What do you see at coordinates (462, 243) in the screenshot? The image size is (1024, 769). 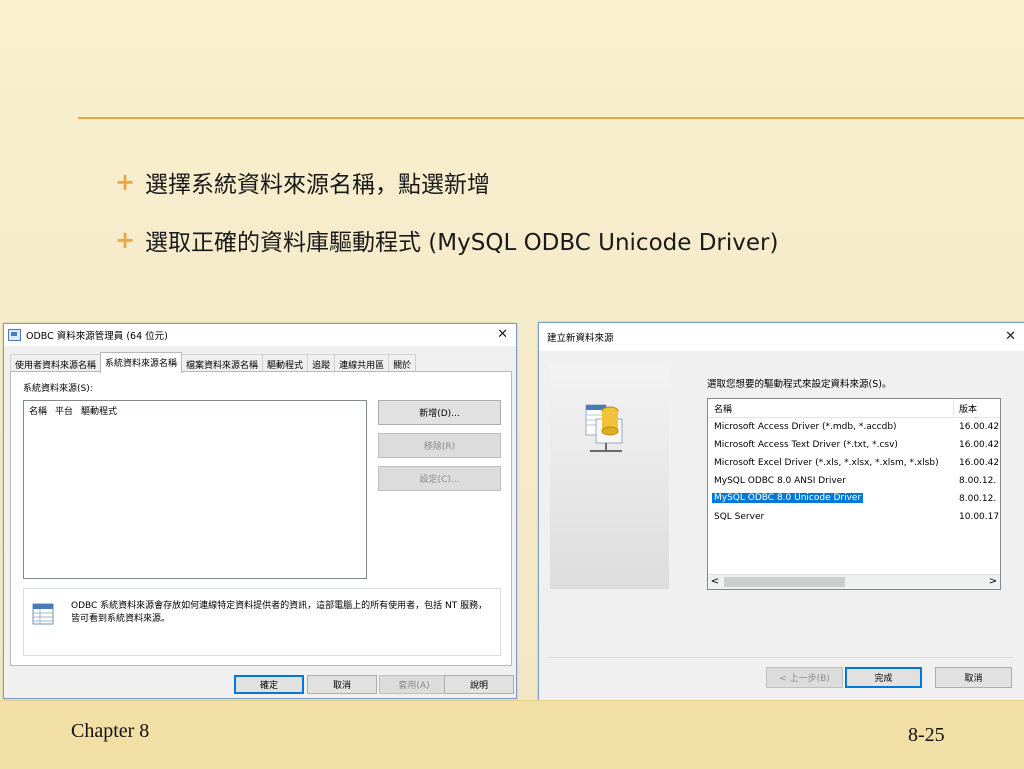 I see `bullet-2-text: 選取正確的資料庫驅動程式 (MySQL ODBC Unicode Driver)` at bounding box center [462, 243].